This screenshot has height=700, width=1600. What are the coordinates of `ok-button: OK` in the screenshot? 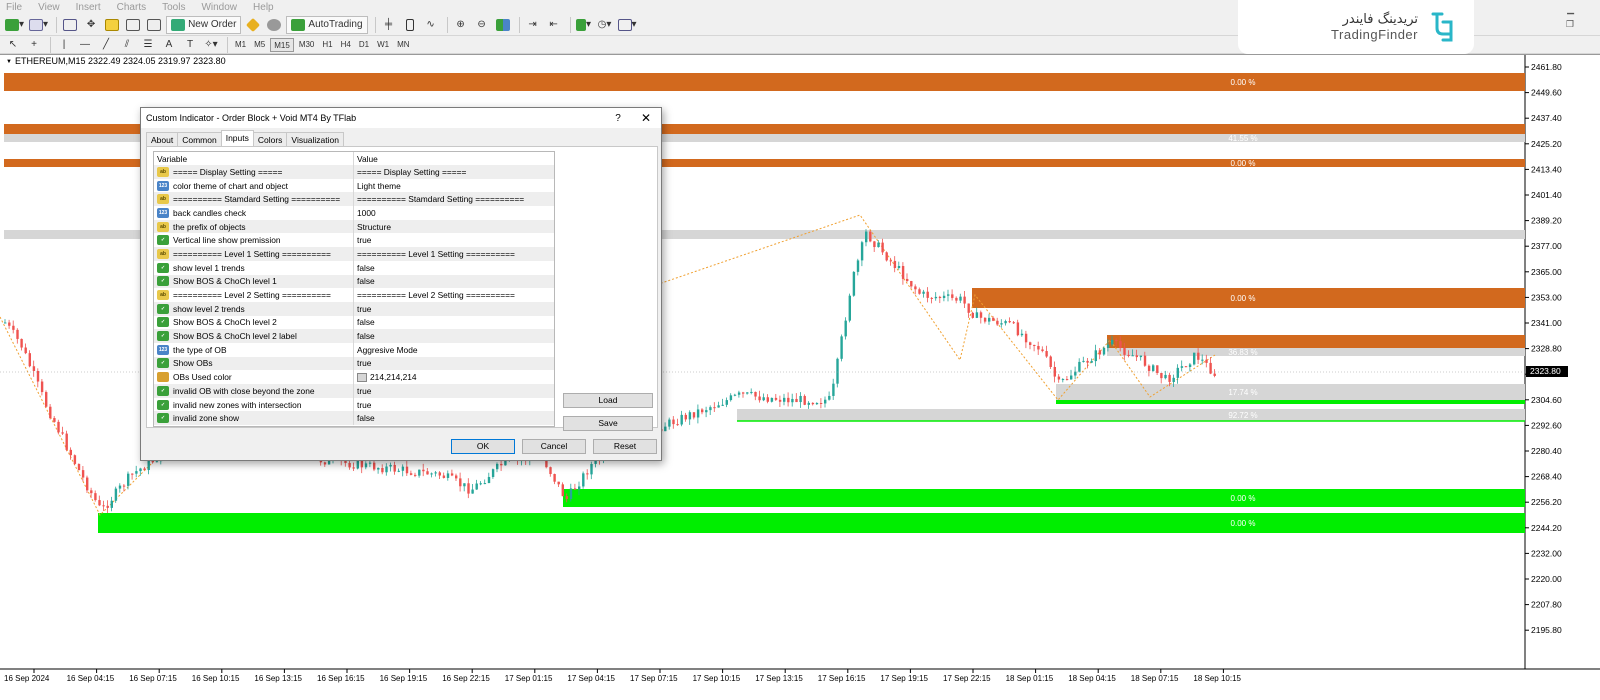 It's located at (483, 446).